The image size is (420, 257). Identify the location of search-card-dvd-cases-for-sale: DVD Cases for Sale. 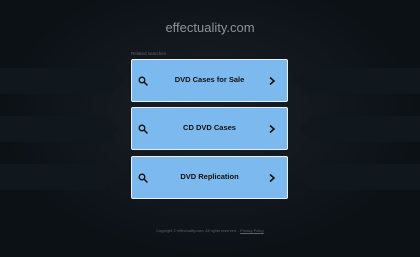
(209, 80).